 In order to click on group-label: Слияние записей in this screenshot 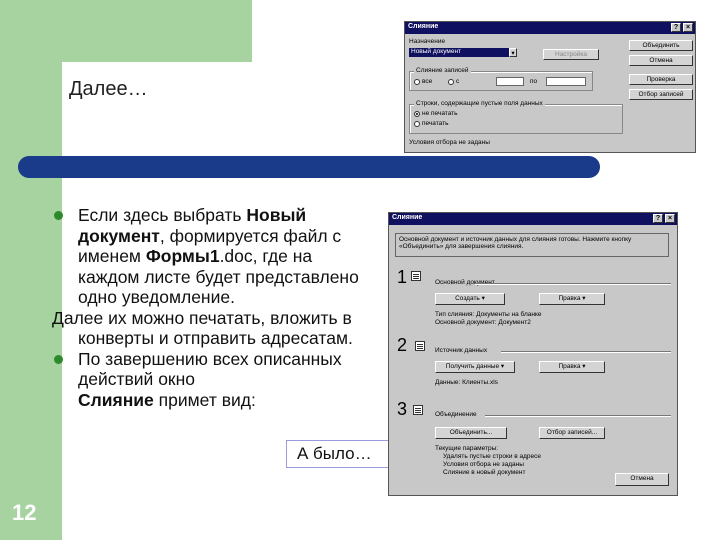, I will do `click(442, 70)`.